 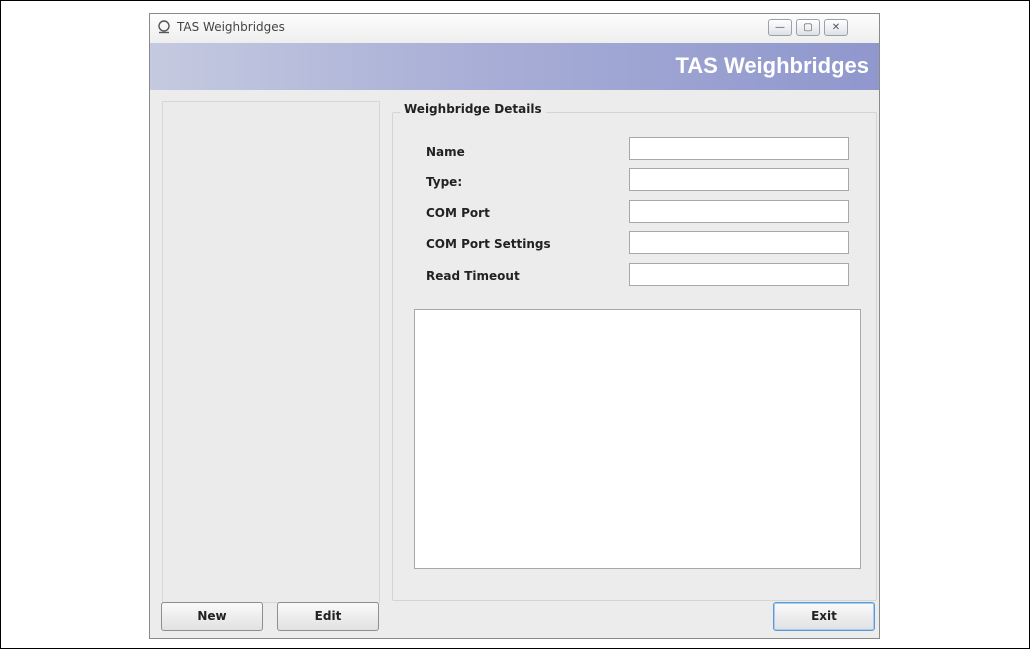 I want to click on minimize-button: —, so click(x=780, y=27).